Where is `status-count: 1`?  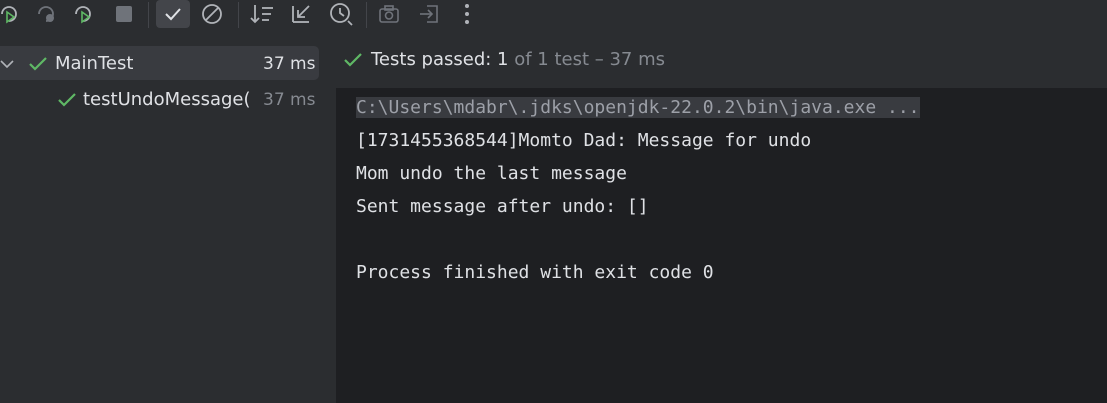
status-count: 1 is located at coordinates (503, 59).